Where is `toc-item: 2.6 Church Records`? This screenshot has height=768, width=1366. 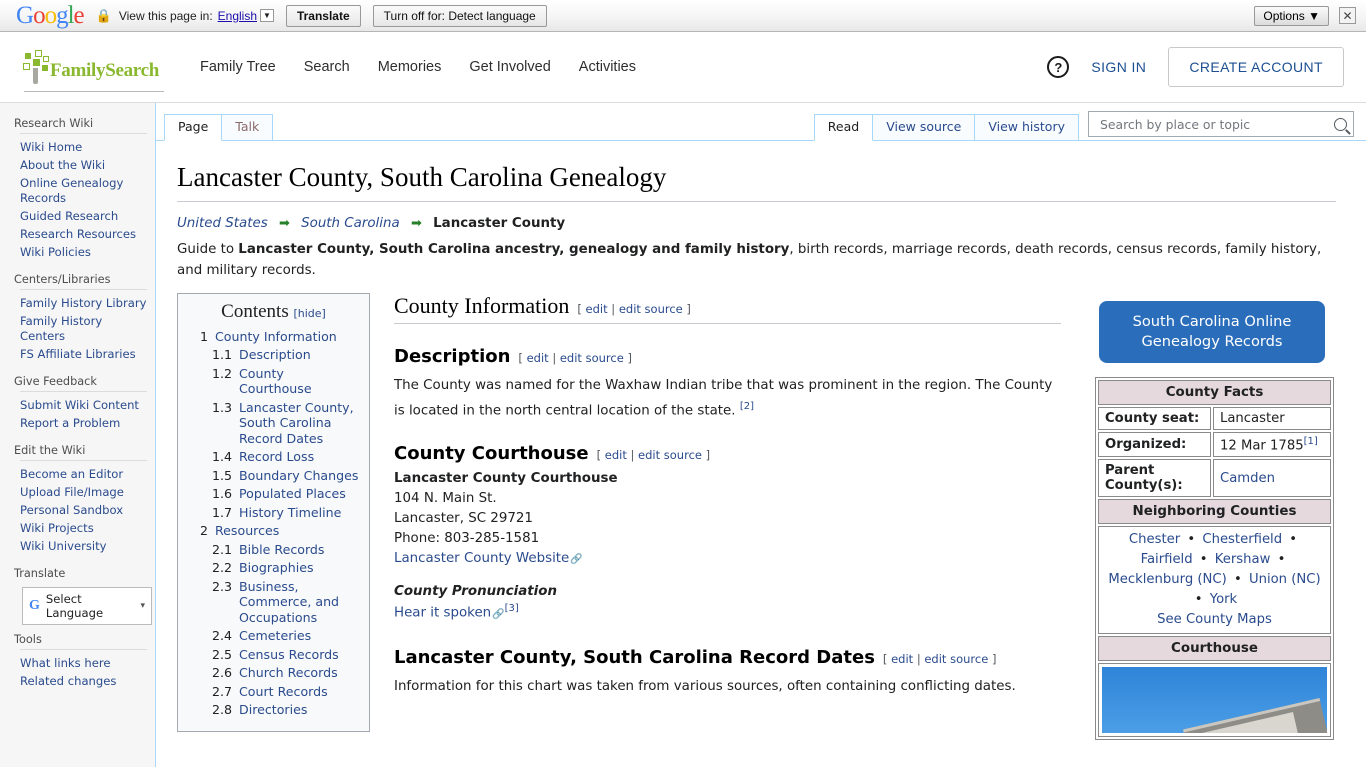
toc-item: 2.6 Church Records is located at coordinates (273, 673).